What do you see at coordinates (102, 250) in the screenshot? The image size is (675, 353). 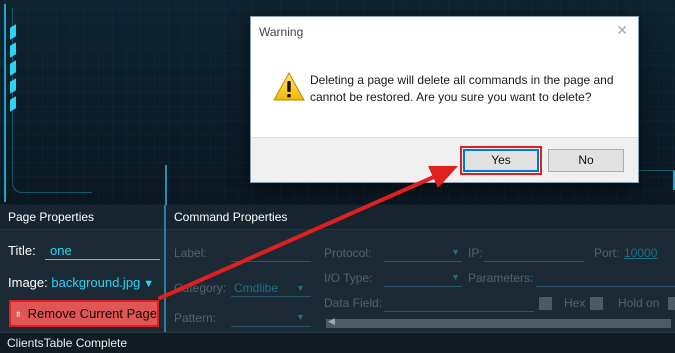 I see `title-input: one` at bounding box center [102, 250].